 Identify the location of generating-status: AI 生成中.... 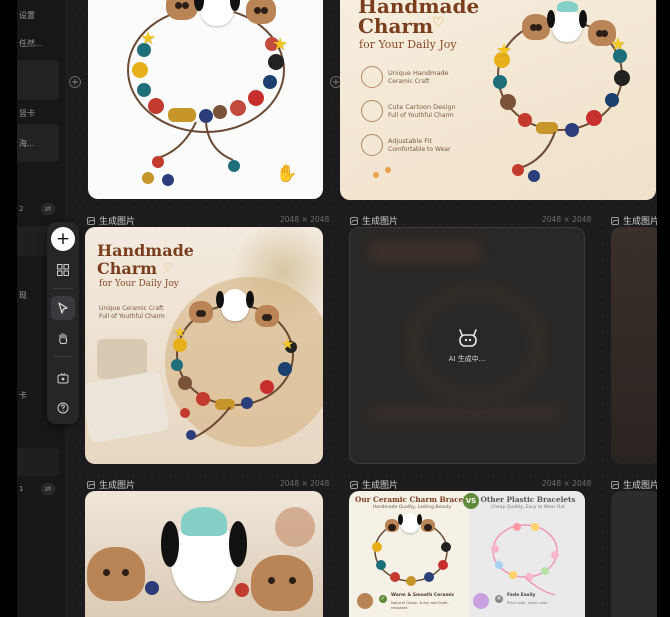
(467, 359).